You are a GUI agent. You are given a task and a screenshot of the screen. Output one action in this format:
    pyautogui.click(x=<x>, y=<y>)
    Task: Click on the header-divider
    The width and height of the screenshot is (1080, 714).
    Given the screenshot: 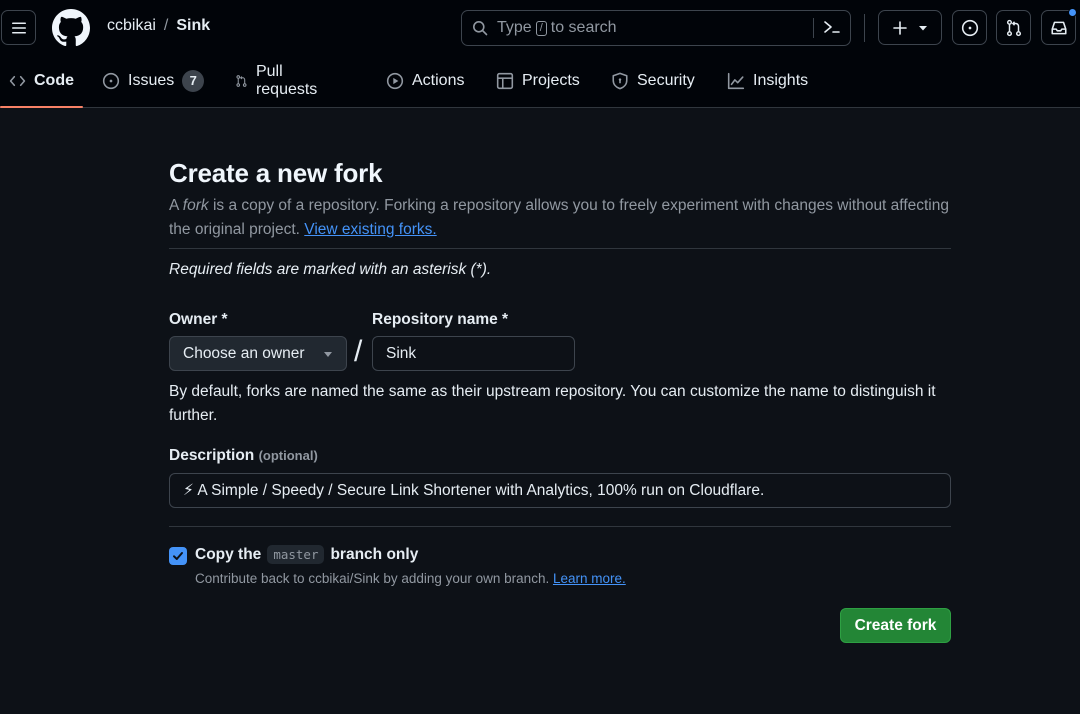 What is the action you would take?
    pyautogui.click(x=864, y=28)
    